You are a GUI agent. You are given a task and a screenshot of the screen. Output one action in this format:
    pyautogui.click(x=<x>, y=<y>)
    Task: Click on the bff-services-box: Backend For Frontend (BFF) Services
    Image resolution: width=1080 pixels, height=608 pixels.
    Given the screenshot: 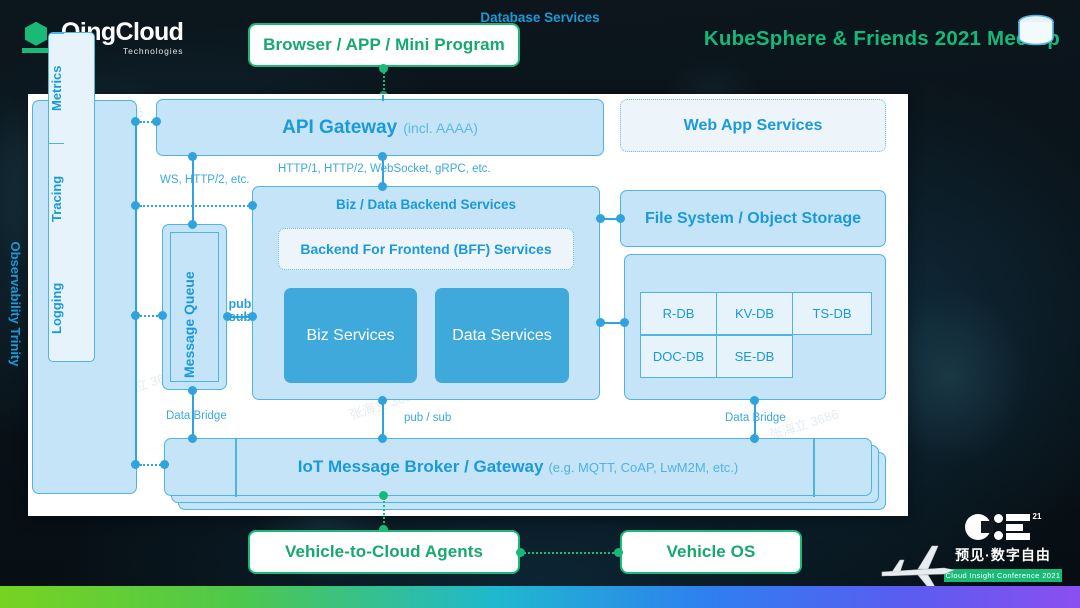 What is the action you would take?
    pyautogui.click(x=426, y=249)
    